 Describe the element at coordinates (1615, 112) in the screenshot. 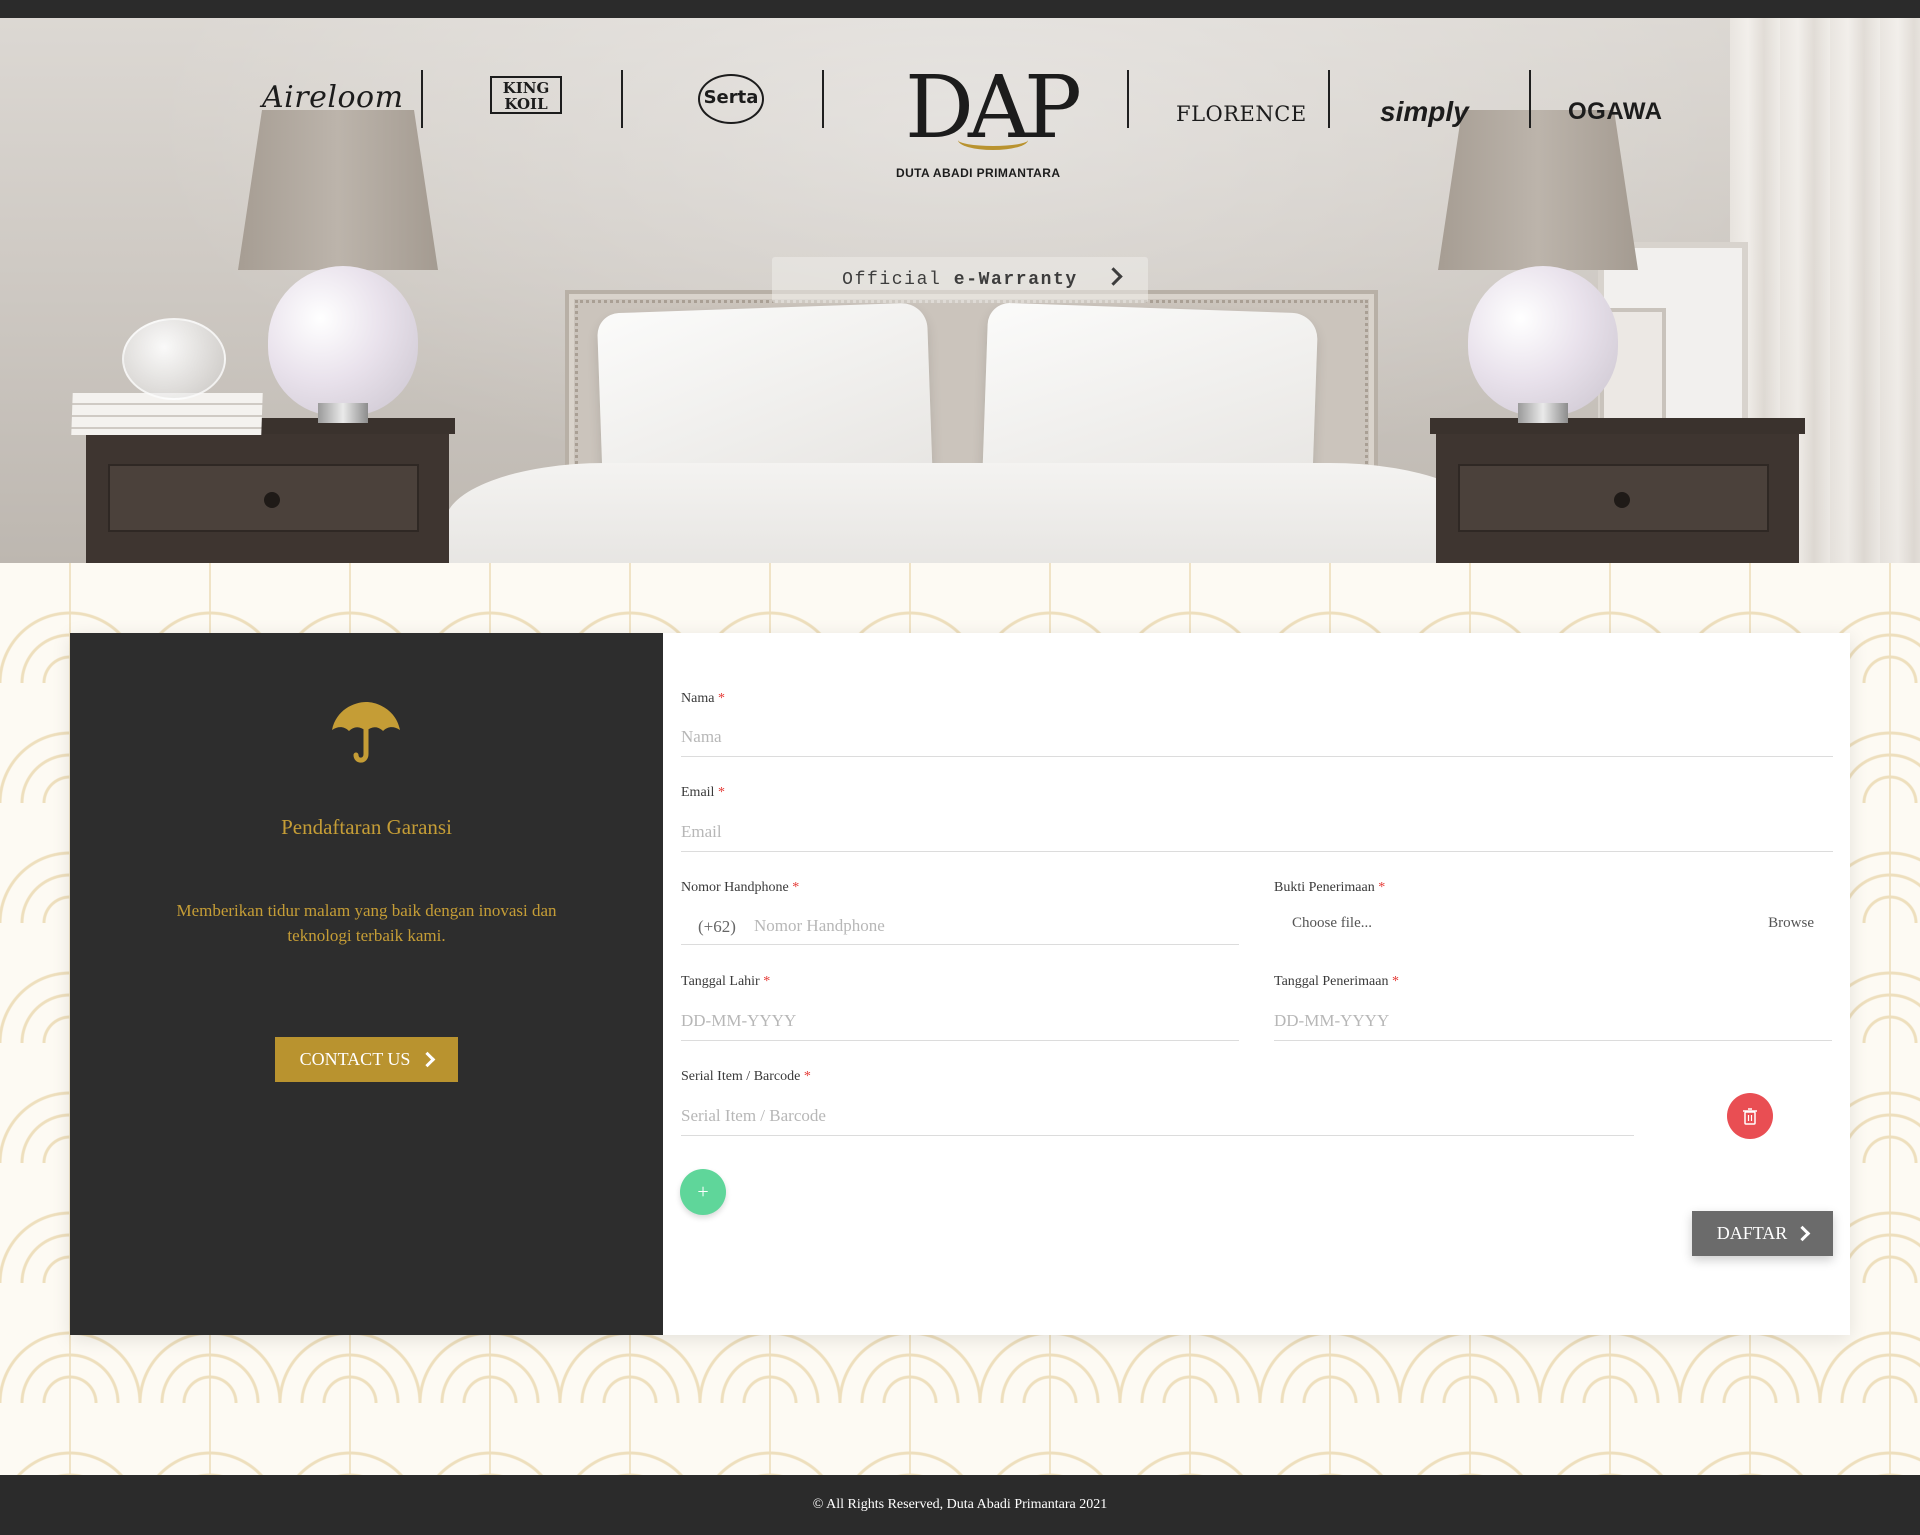

I see `brand-logo-ogawa: OGAWA` at that location.